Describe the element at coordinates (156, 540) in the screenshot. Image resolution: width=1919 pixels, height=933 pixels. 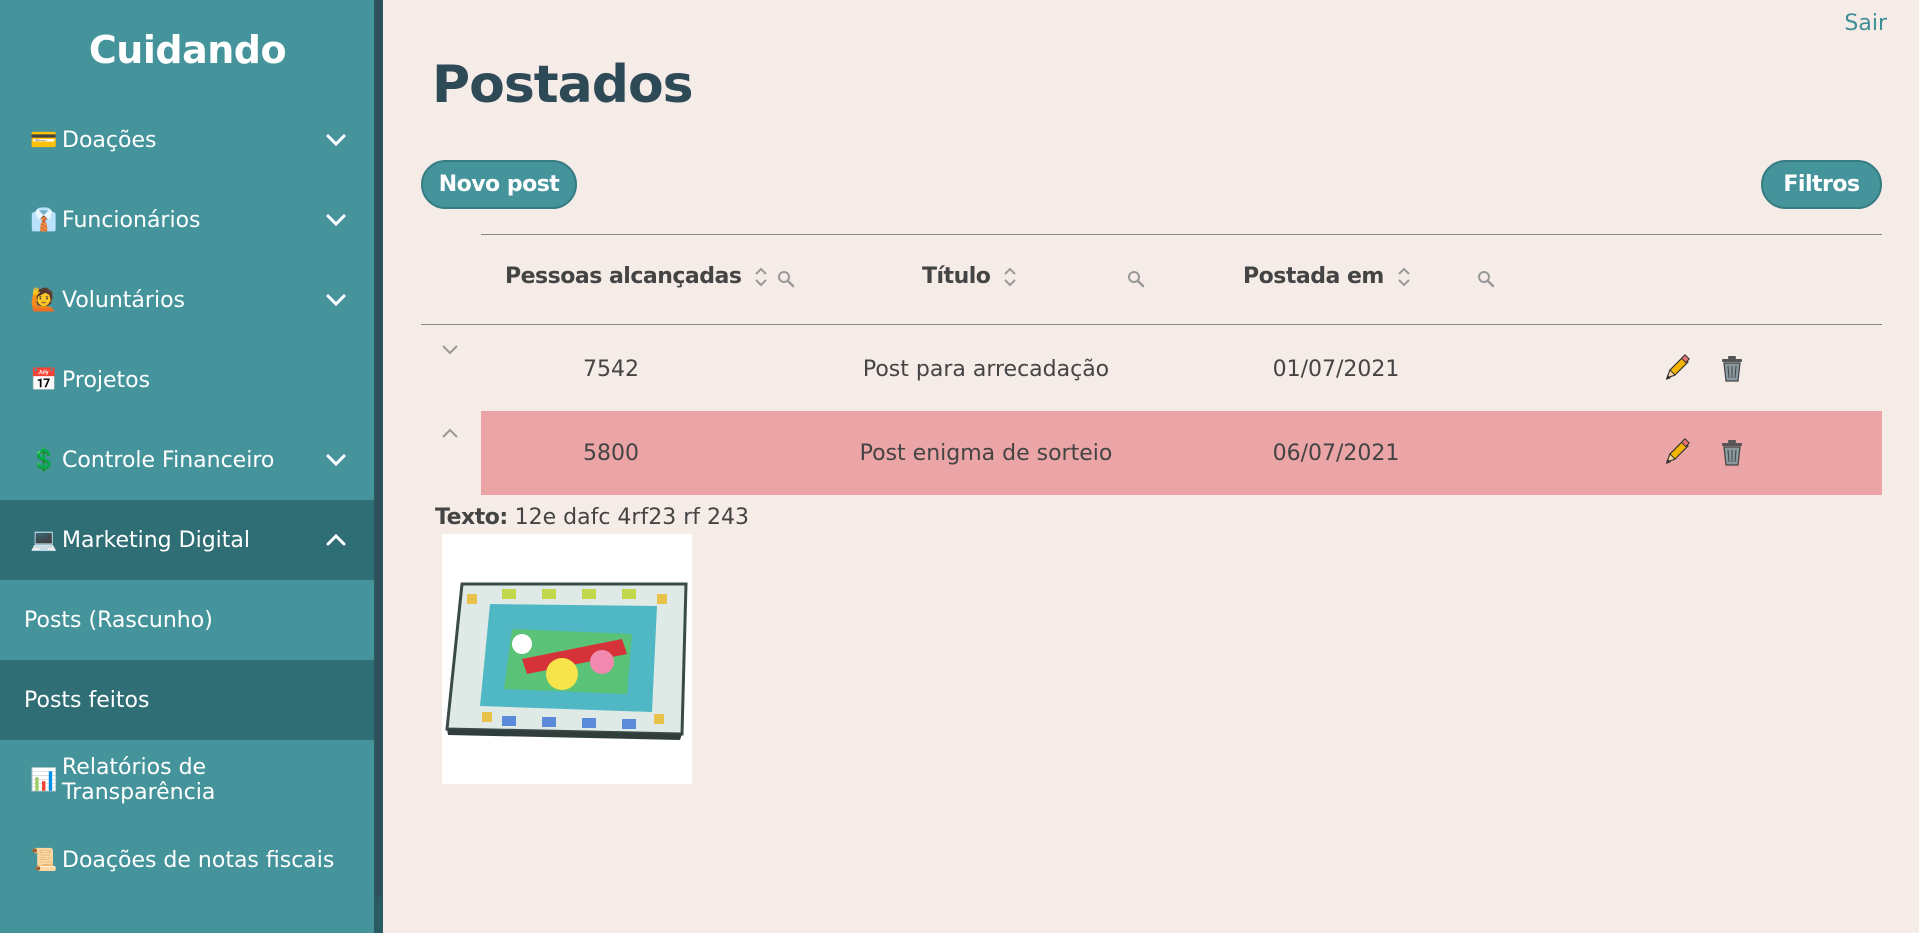
I see `sidebar-item-label: Marketing Digital` at that location.